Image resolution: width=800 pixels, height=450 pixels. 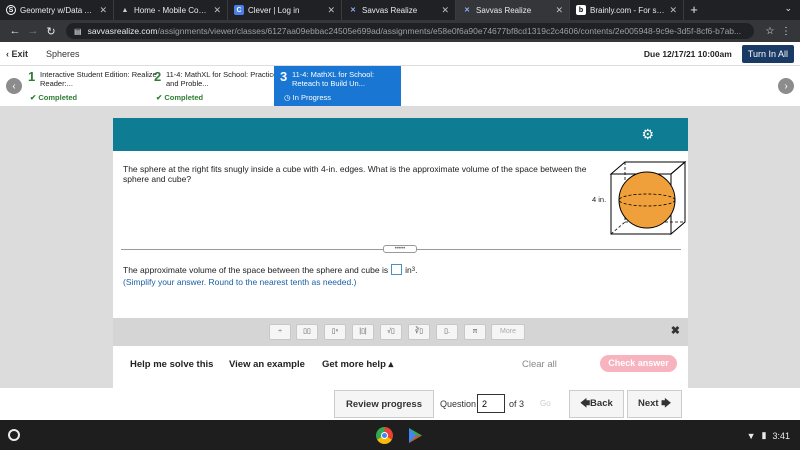 I want to click on help-me-solve-button: Help me solve this, so click(x=171, y=364).